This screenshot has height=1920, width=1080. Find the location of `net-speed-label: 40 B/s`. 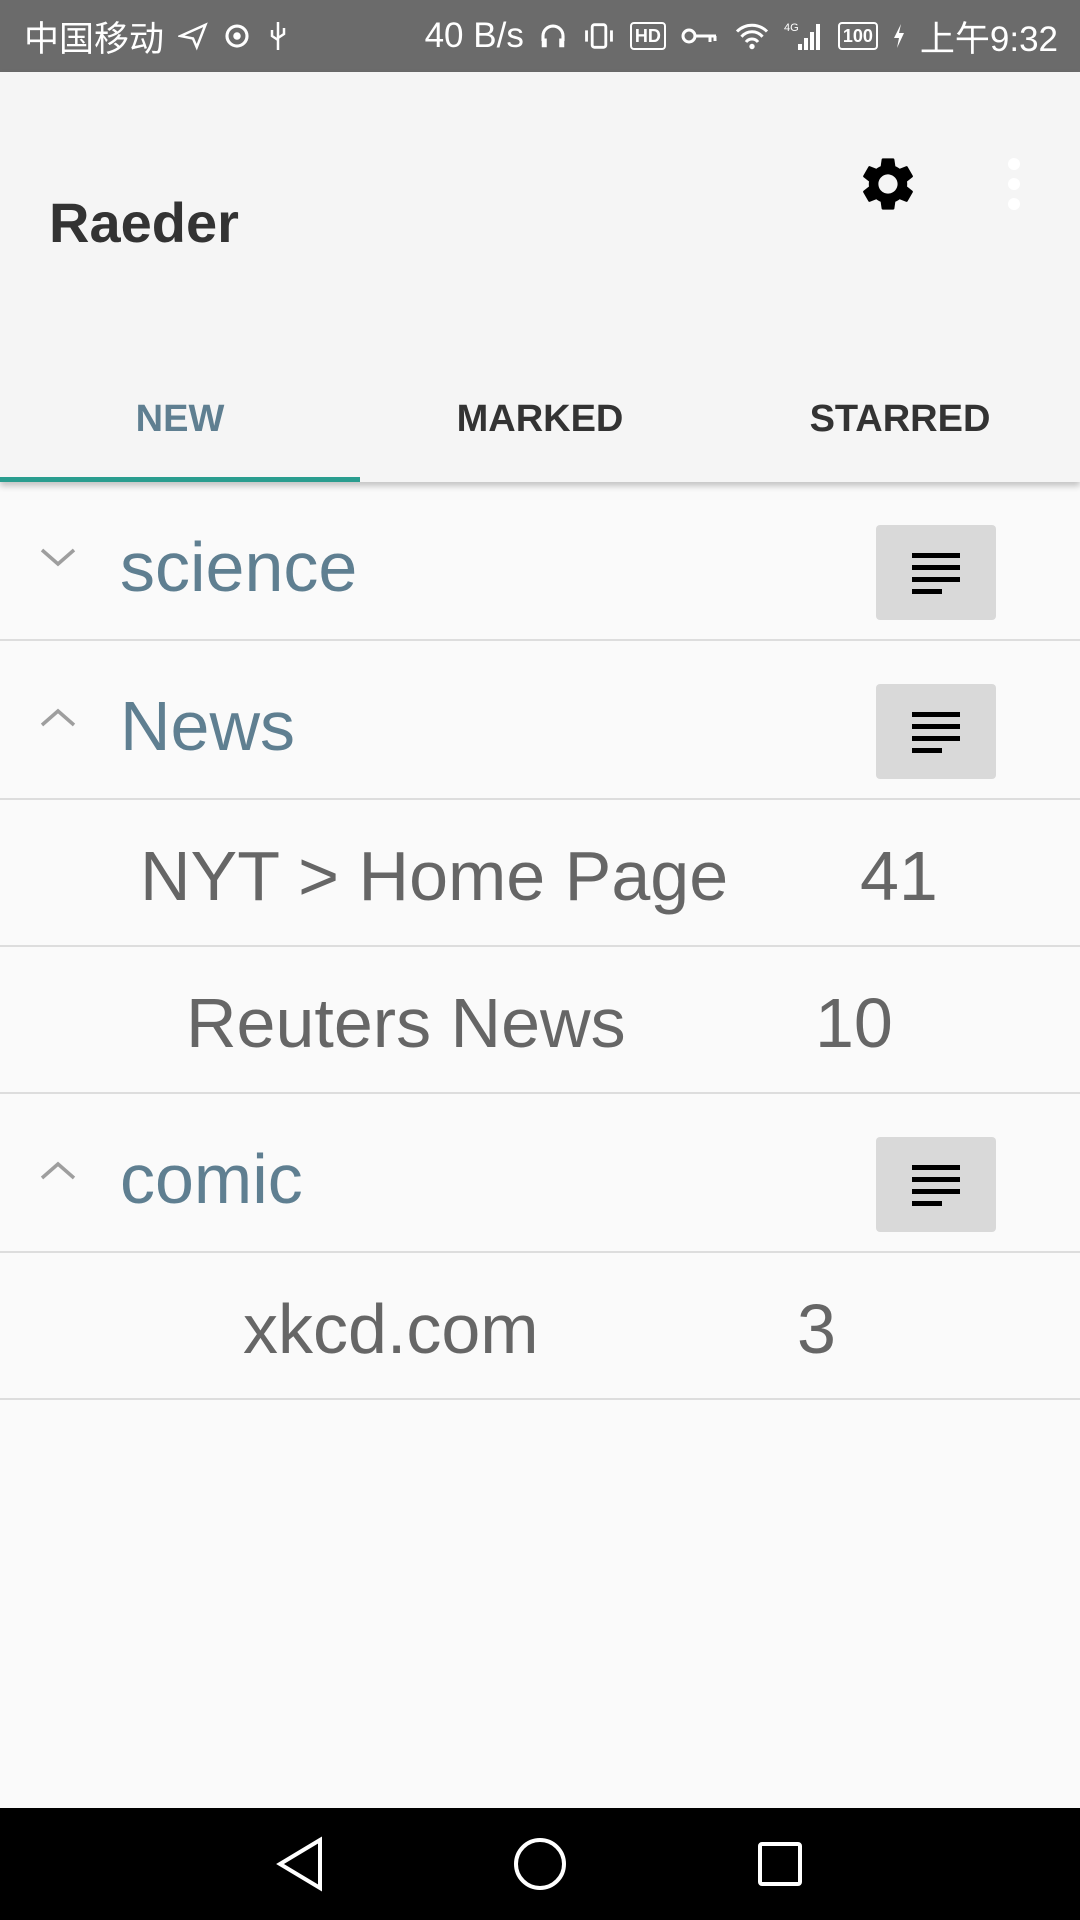

net-speed-label: 40 B/s is located at coordinates (474, 35).